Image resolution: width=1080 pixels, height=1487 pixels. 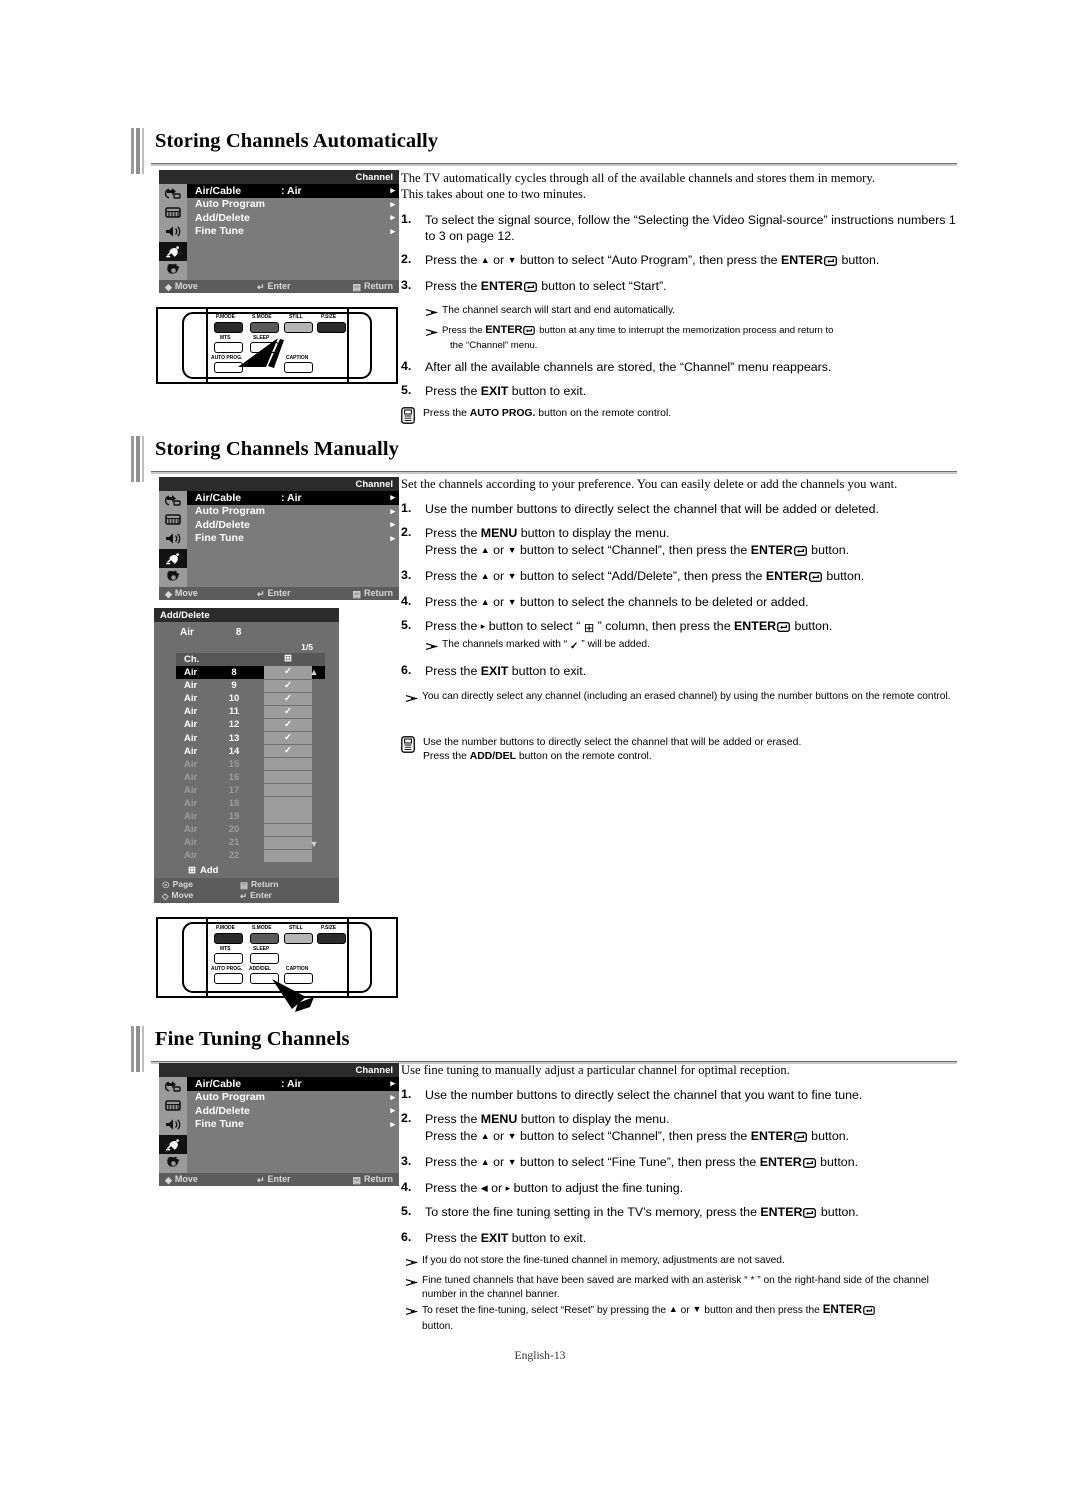 What do you see at coordinates (250, 698) in the screenshot?
I see `table-row: Air 10 ✓` at bounding box center [250, 698].